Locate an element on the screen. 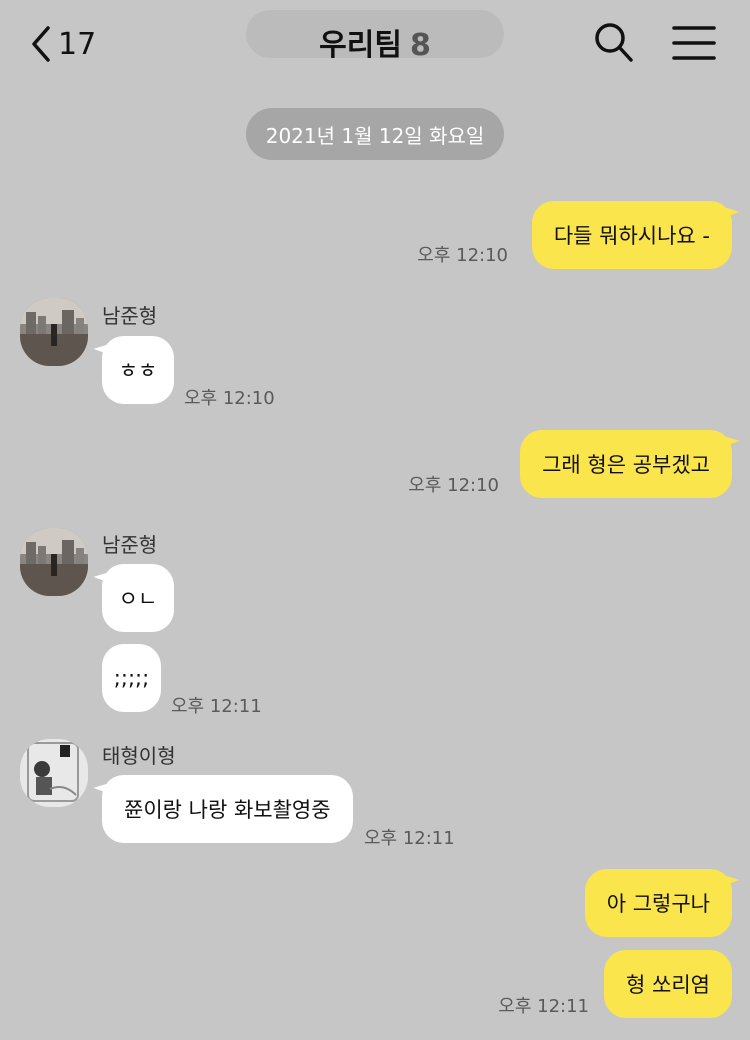 The height and width of the screenshot is (1040, 750). their-message-bubble: ;;;;; is located at coordinates (131, 678).